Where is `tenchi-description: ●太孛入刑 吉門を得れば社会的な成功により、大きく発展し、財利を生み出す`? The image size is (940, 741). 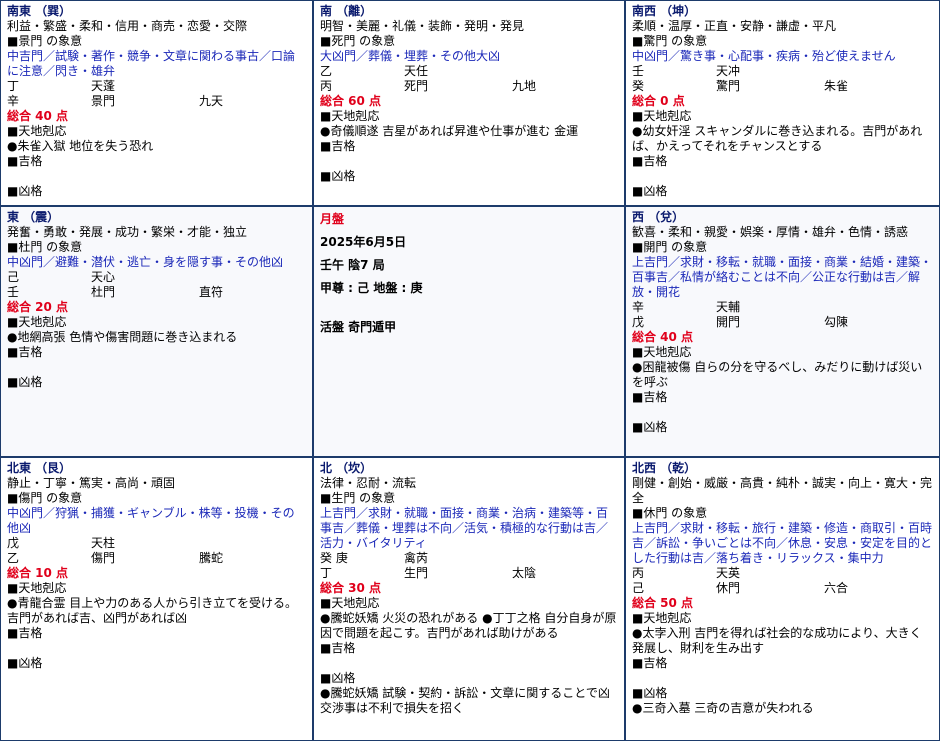
tenchi-description: ●太孛入刑 吉門を得れば社会的な成功により、大きく発展し、財利を生み出す is located at coordinates (777, 640).